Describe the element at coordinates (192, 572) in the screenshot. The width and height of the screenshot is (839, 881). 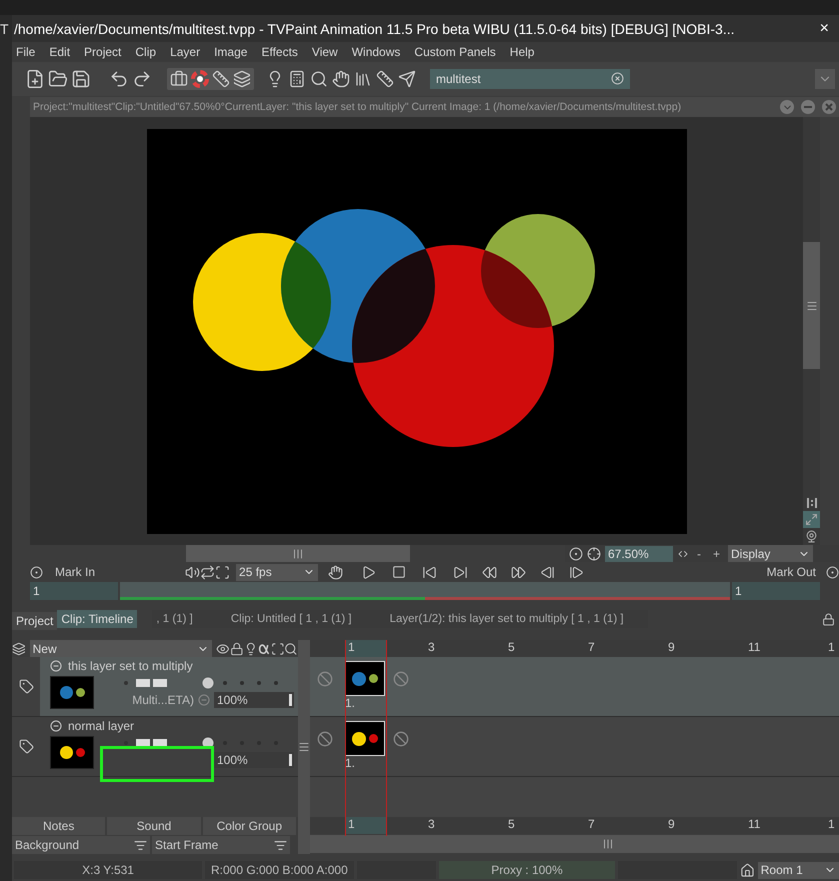
I see `sound-icon` at that location.